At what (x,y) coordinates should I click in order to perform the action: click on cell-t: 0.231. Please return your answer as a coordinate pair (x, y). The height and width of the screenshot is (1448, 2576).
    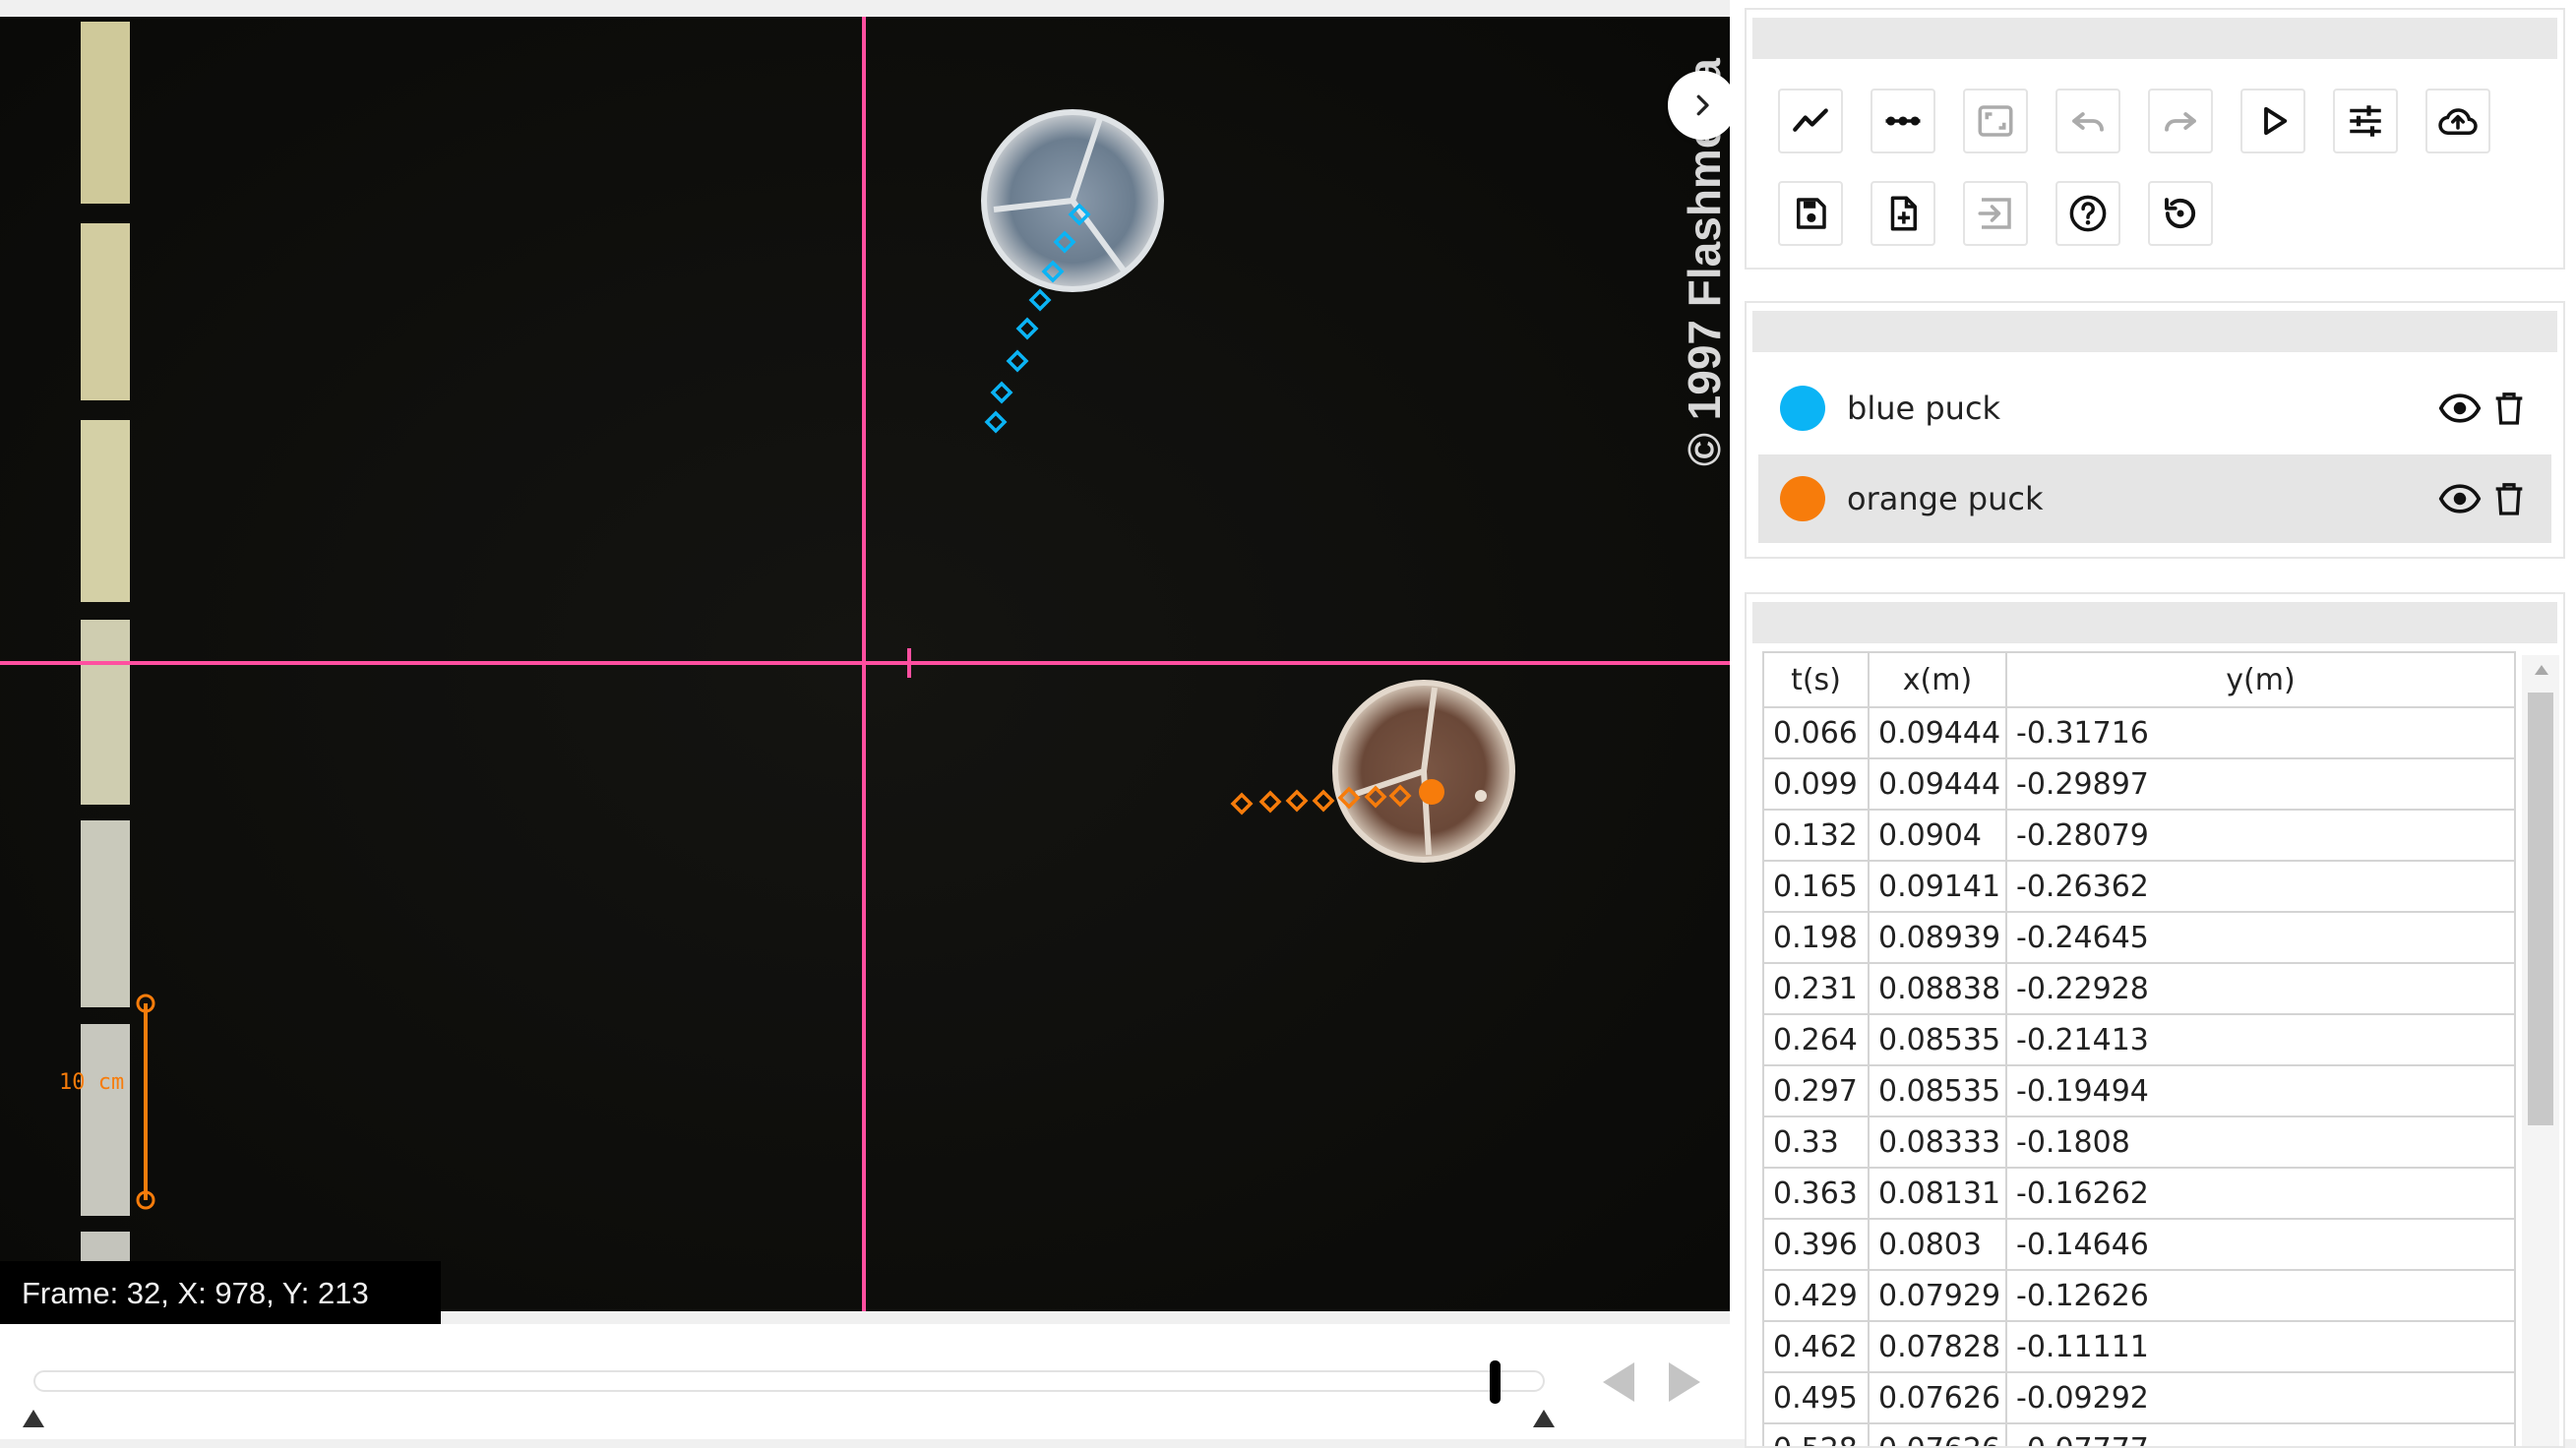
    Looking at the image, I should click on (1816, 989).